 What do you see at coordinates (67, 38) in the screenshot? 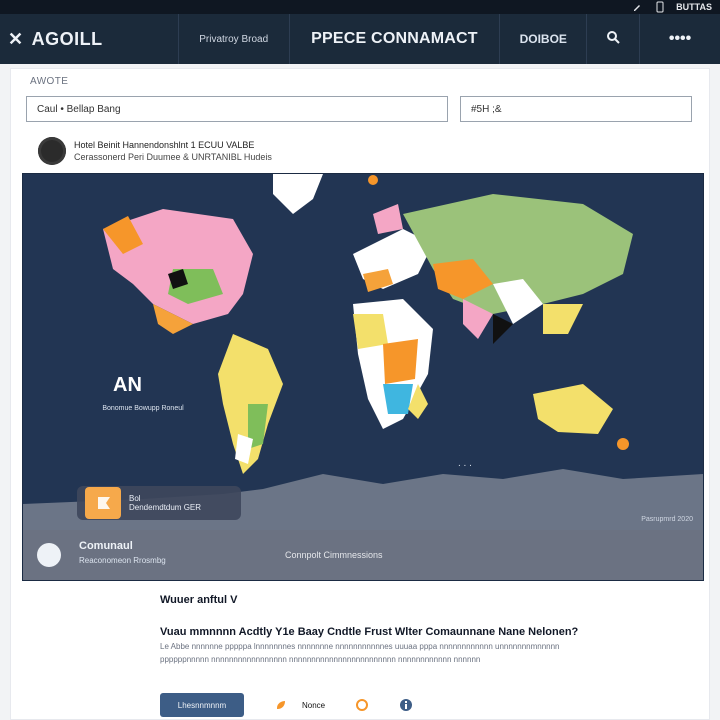
I see `brand-name: AGOILL` at bounding box center [67, 38].